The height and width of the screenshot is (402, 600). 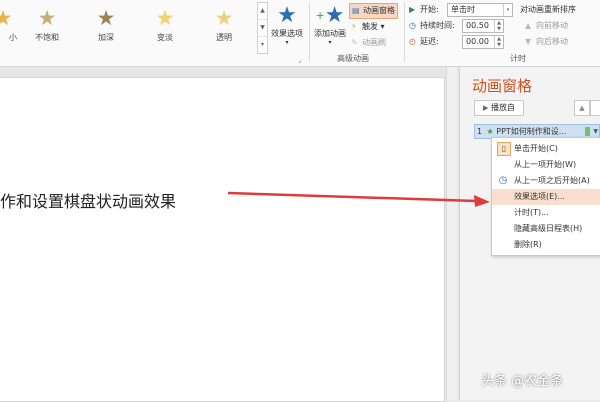 I want to click on arrow-head, so click(x=482, y=201).